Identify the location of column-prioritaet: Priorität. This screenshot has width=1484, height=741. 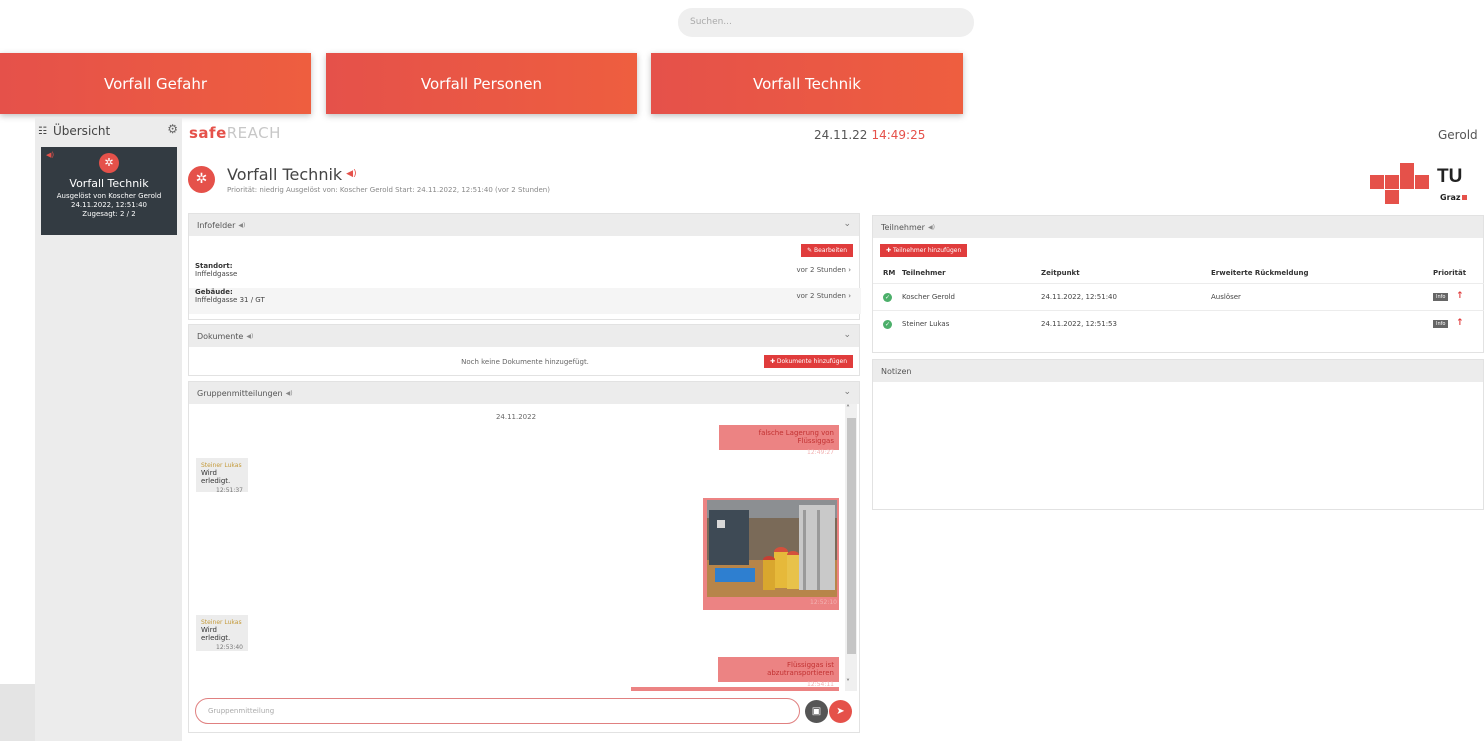
(1450, 273).